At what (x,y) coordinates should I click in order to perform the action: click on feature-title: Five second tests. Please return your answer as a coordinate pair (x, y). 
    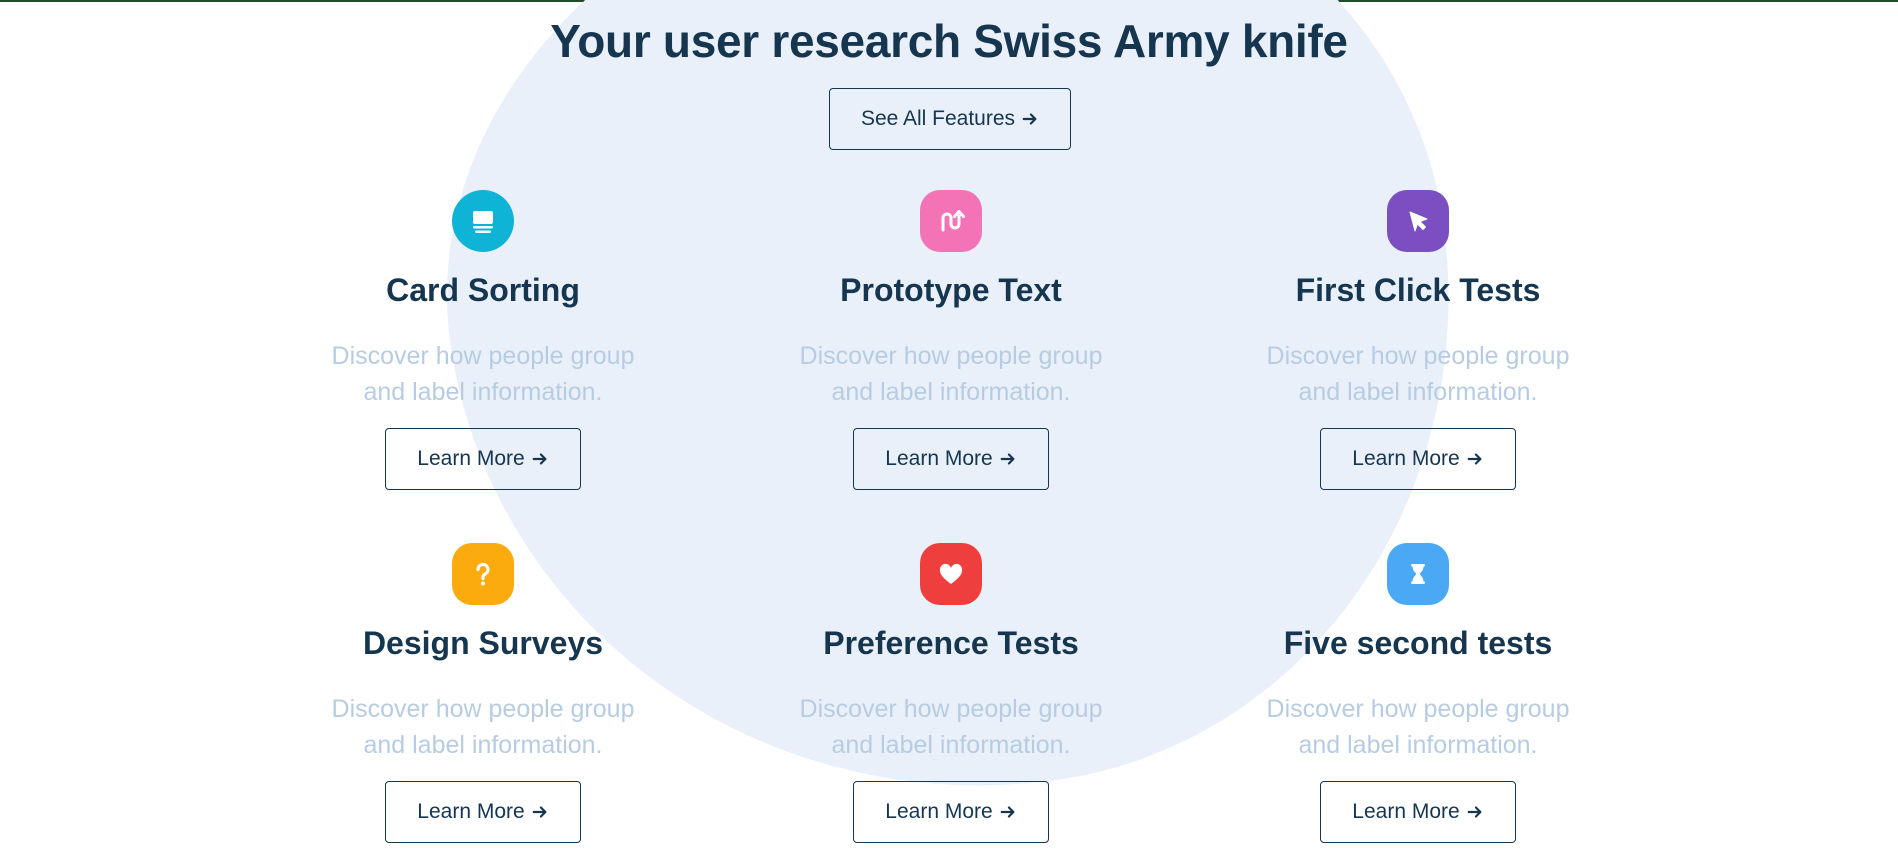
    Looking at the image, I should click on (1418, 643).